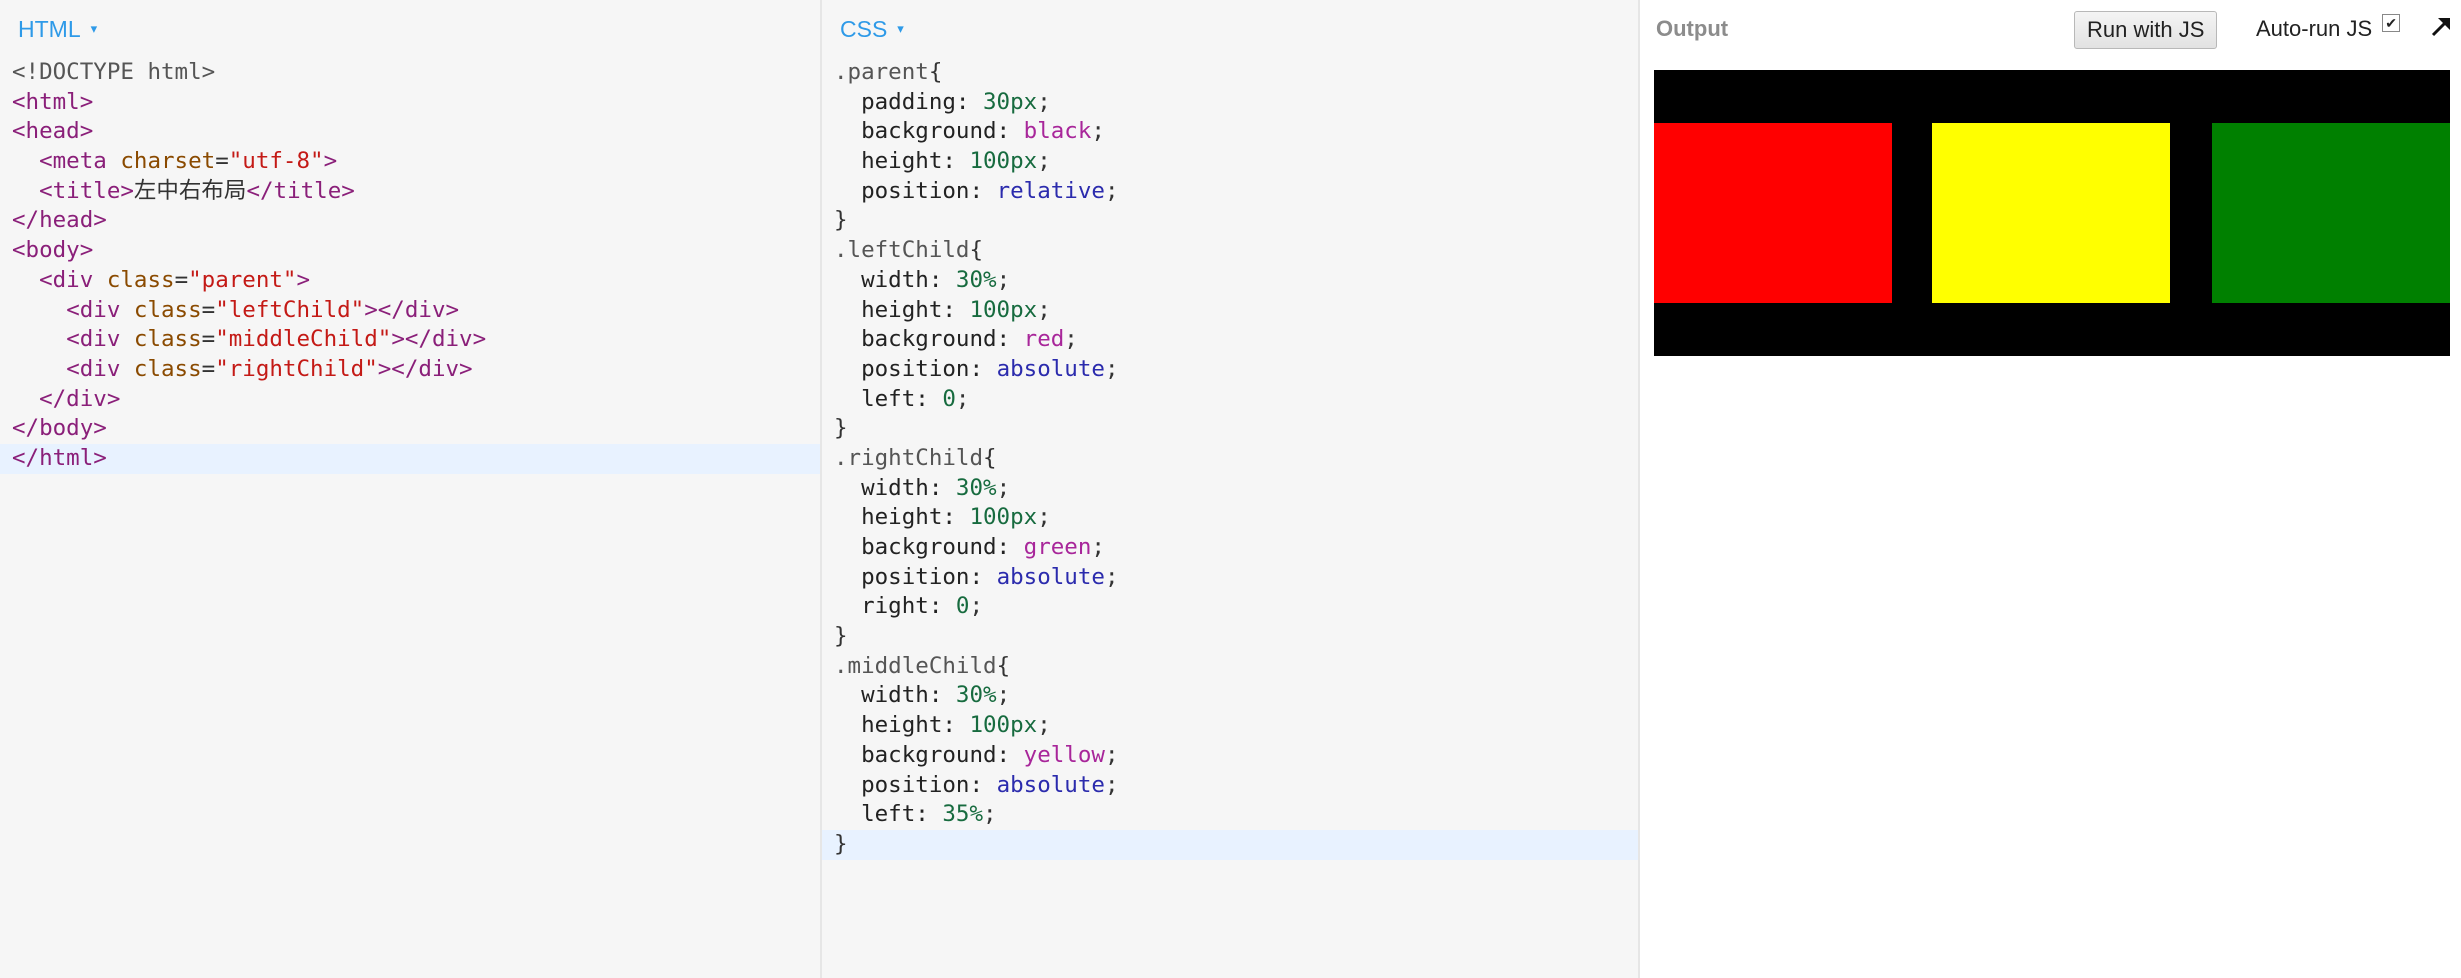  I want to click on autorun-toggle: Auto-run JS ✔, so click(2328, 28).